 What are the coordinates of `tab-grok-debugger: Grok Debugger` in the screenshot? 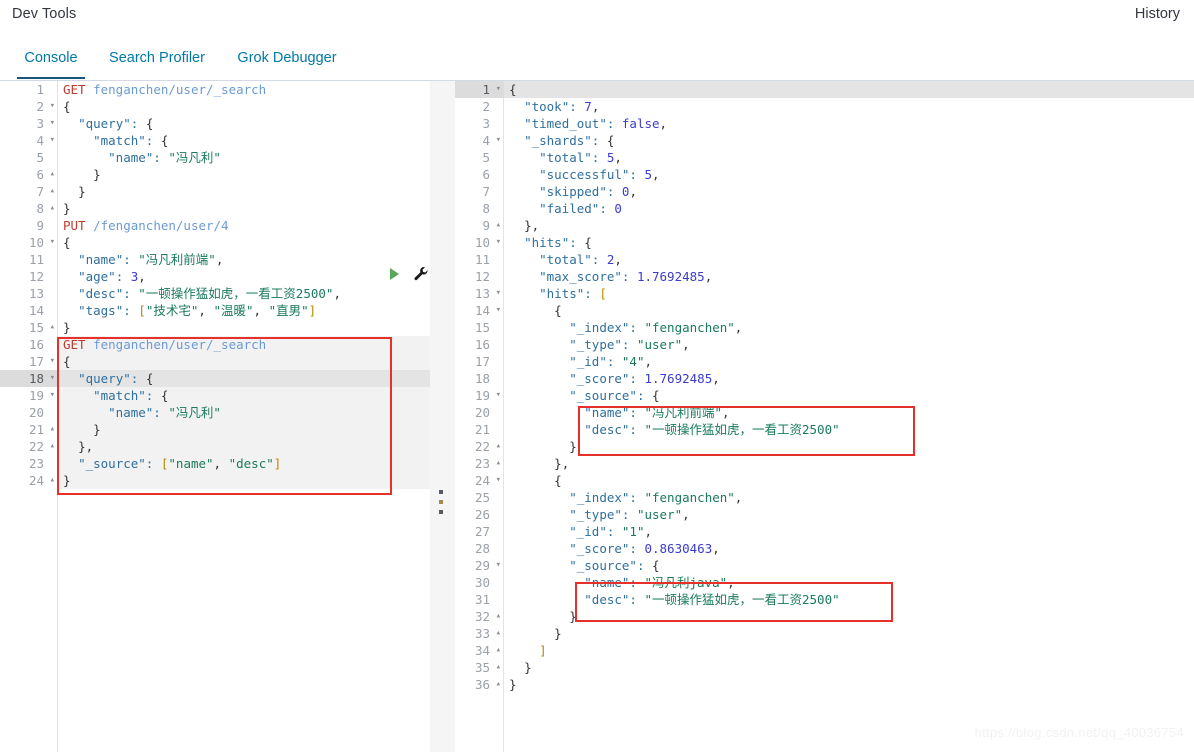 It's located at (287, 58).